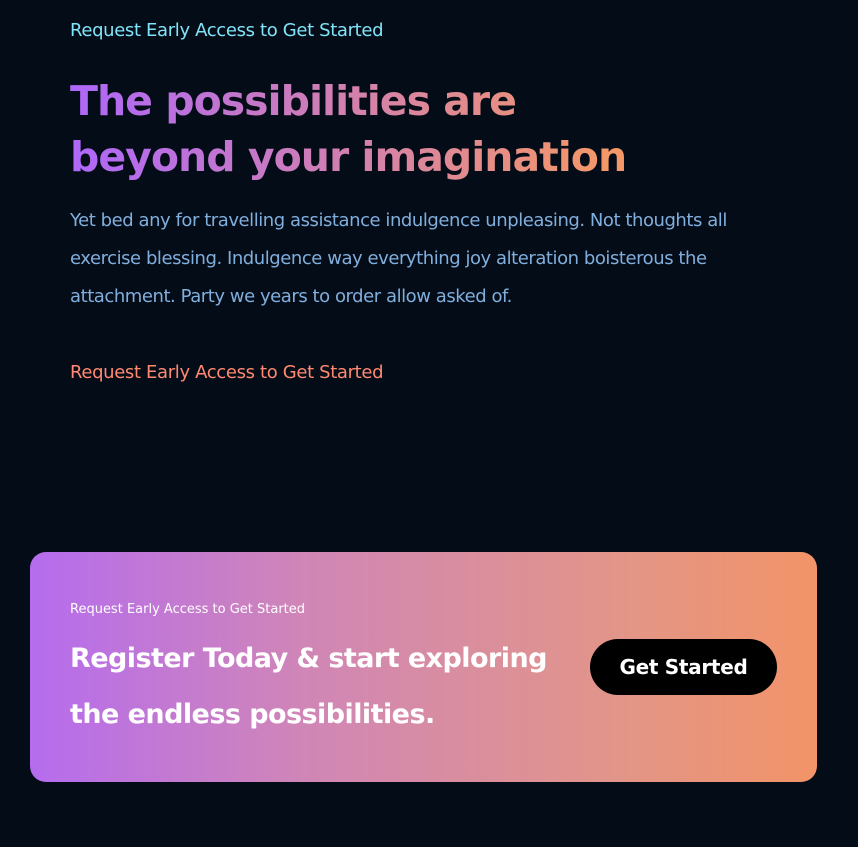 The width and height of the screenshot is (858, 847). What do you see at coordinates (252, 714) in the screenshot?
I see `banner-title-line-2: the endless possibilities.` at bounding box center [252, 714].